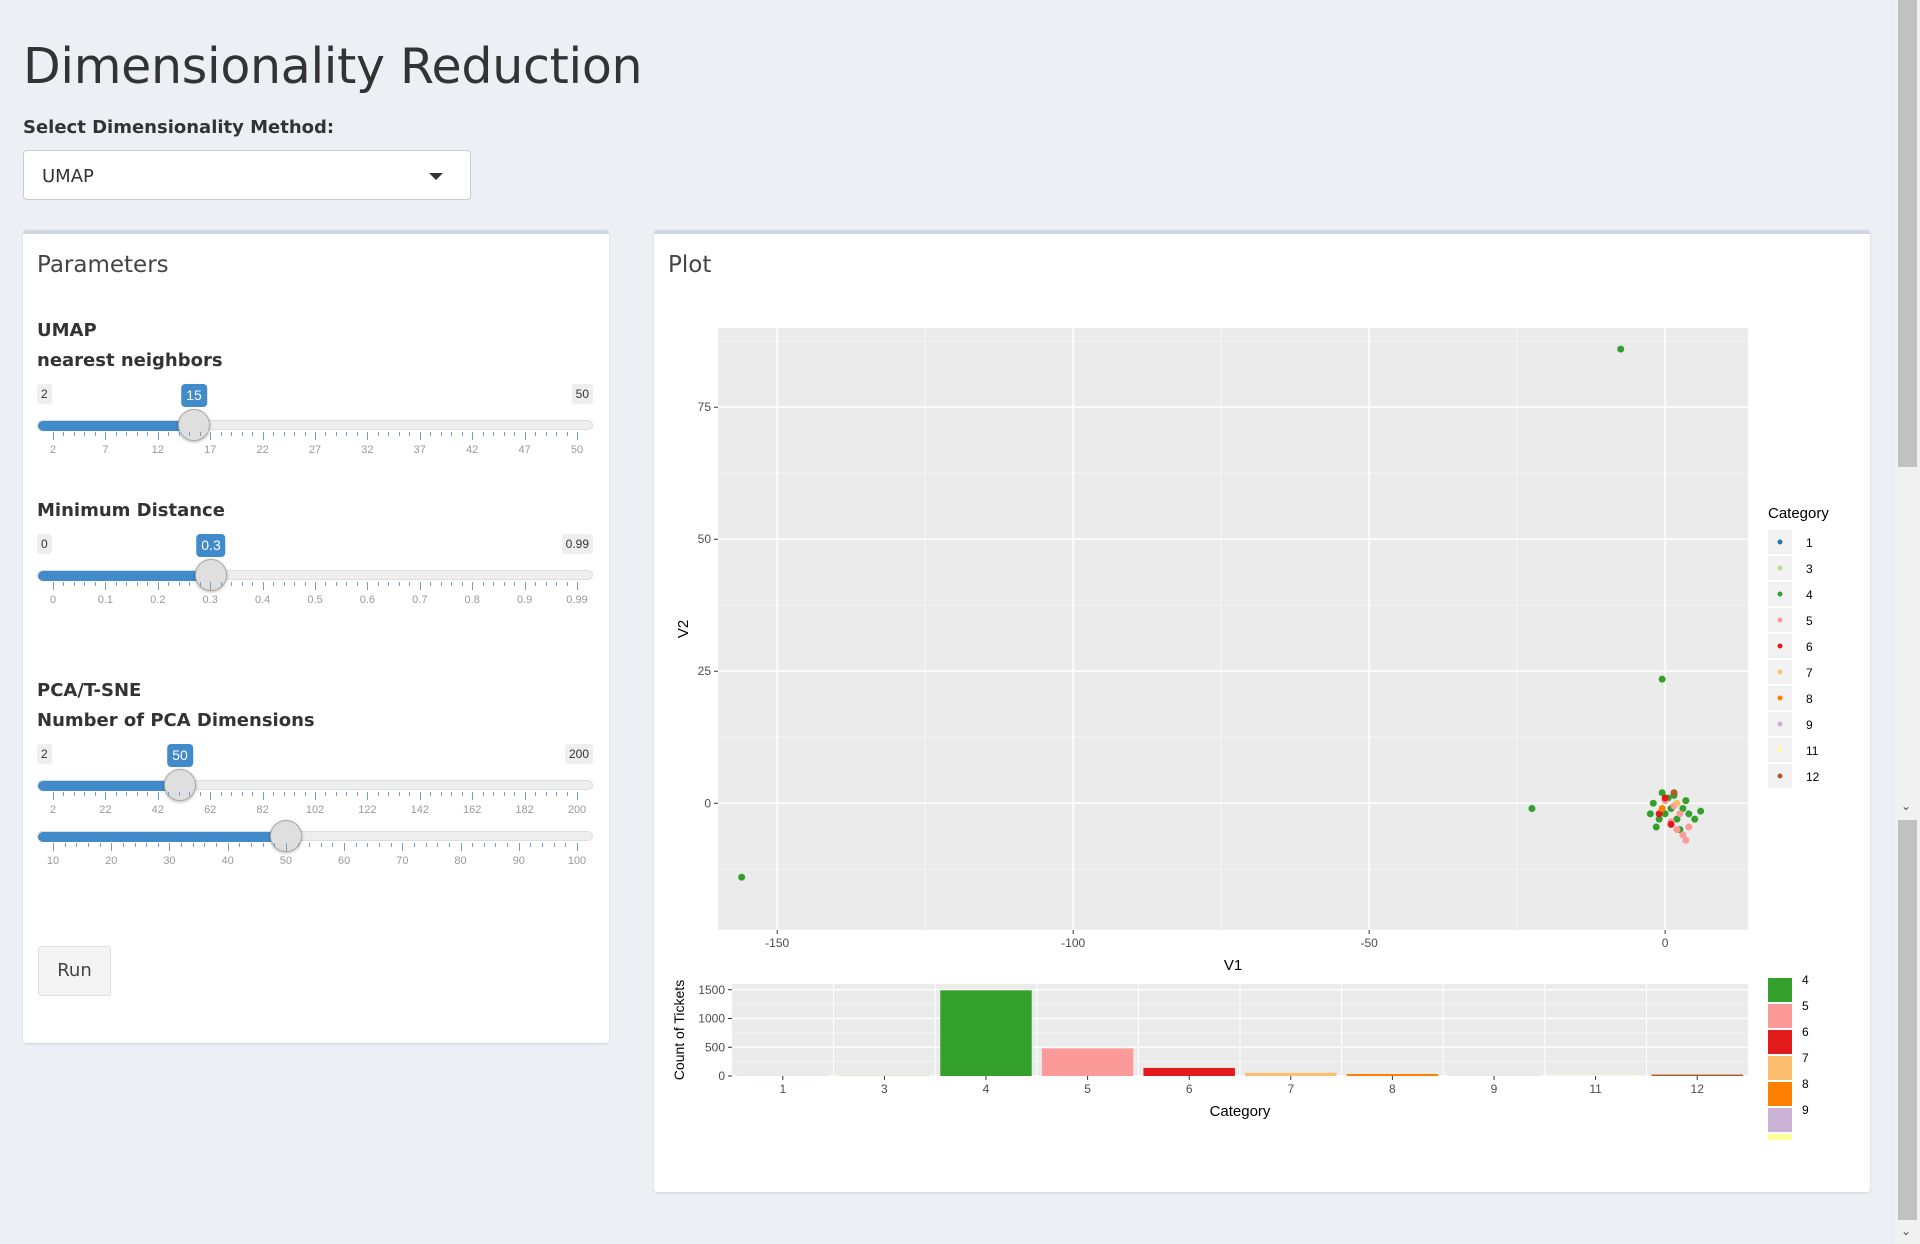  I want to click on bar-tick-label-y: 500, so click(715, 1047).